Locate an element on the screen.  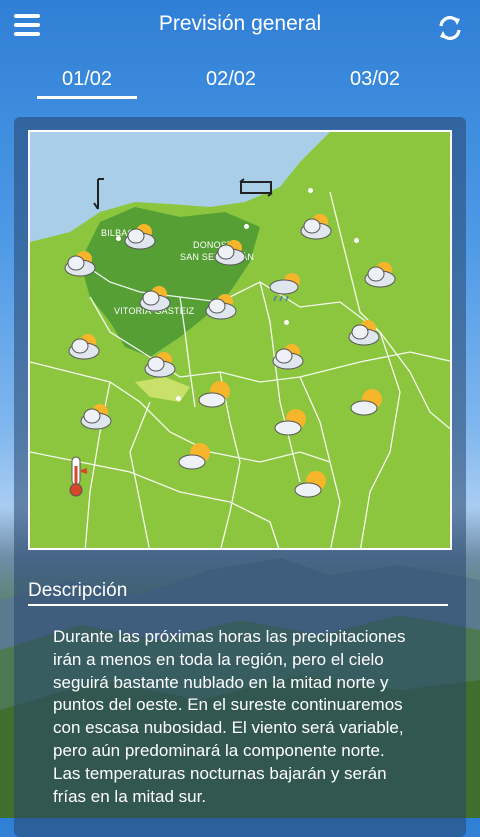
thermometer-icon is located at coordinates (78, 476).